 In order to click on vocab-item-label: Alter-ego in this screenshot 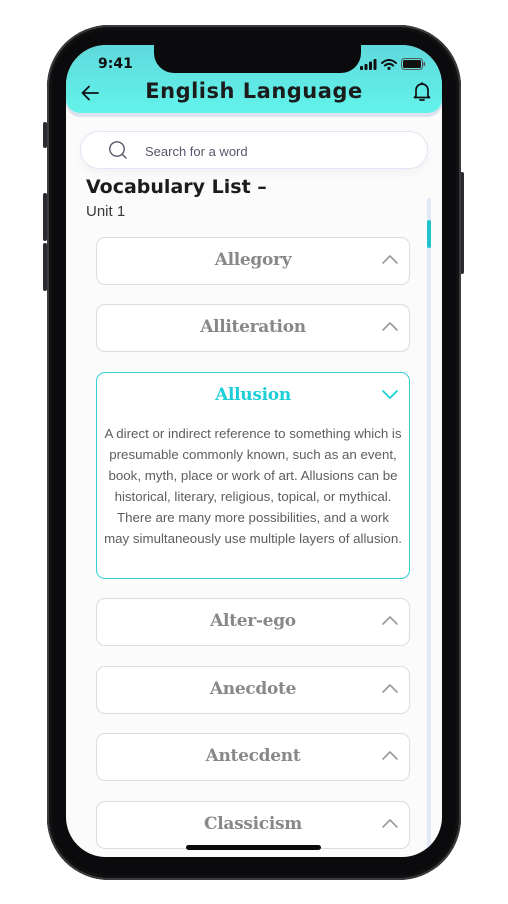, I will do `click(253, 621)`.